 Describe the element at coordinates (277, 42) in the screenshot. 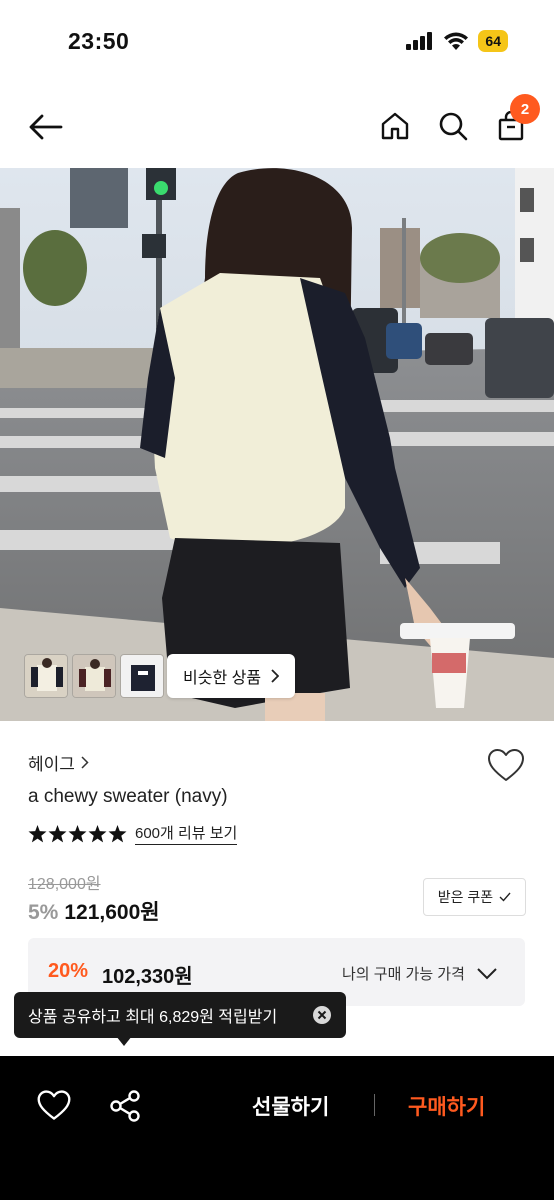

I see `status-bar: 23:50 64` at that location.